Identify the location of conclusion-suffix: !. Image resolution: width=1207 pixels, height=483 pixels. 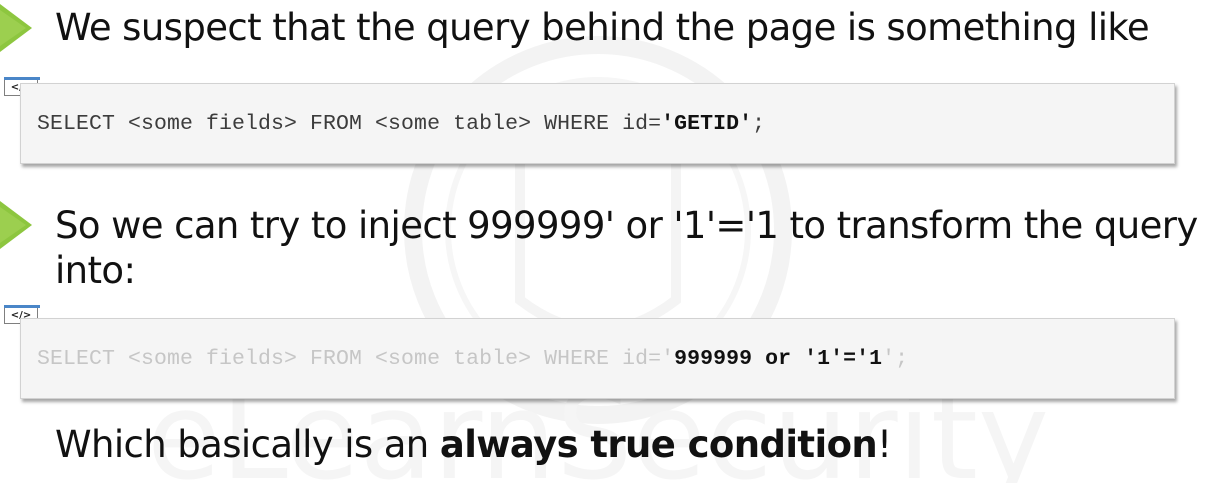
(884, 444).